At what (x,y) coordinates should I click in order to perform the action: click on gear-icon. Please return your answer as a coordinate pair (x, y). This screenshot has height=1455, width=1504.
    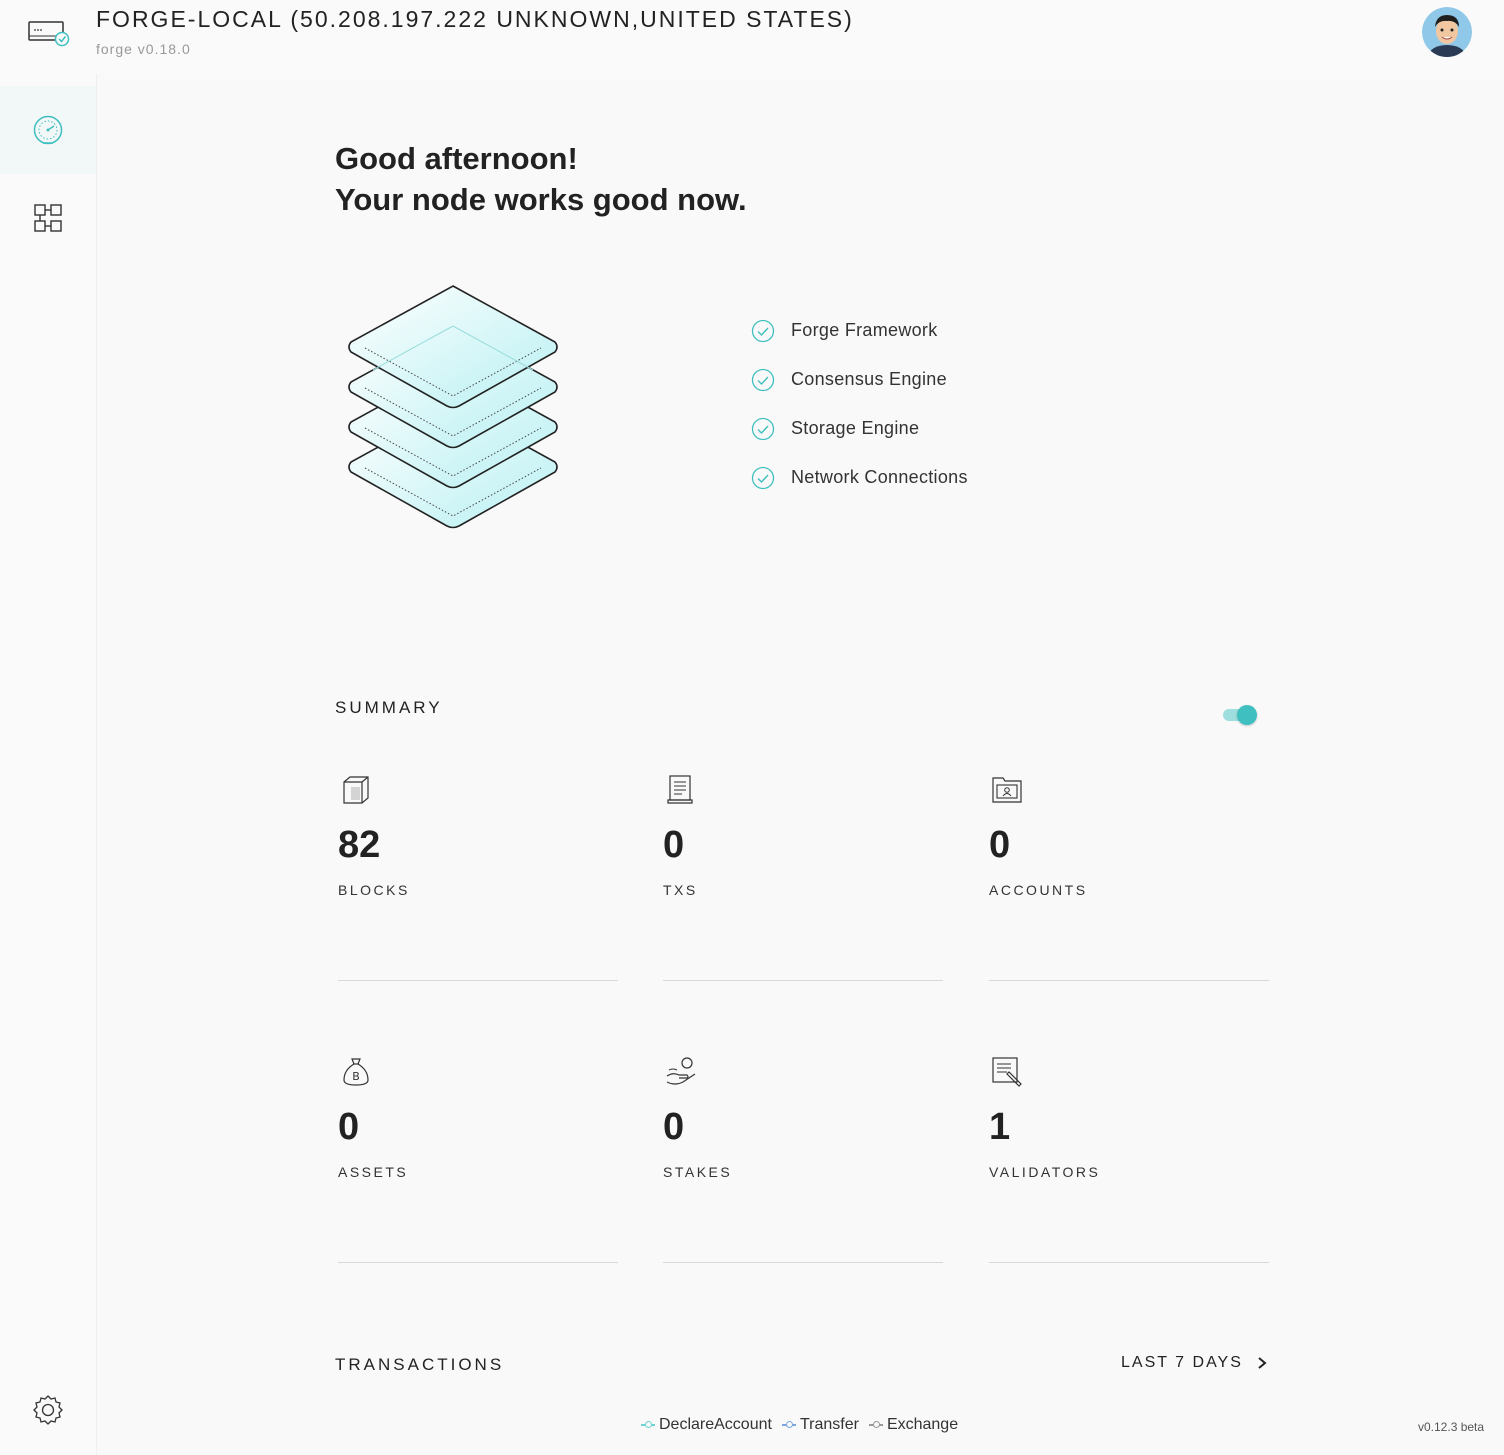
    Looking at the image, I should click on (48, 1410).